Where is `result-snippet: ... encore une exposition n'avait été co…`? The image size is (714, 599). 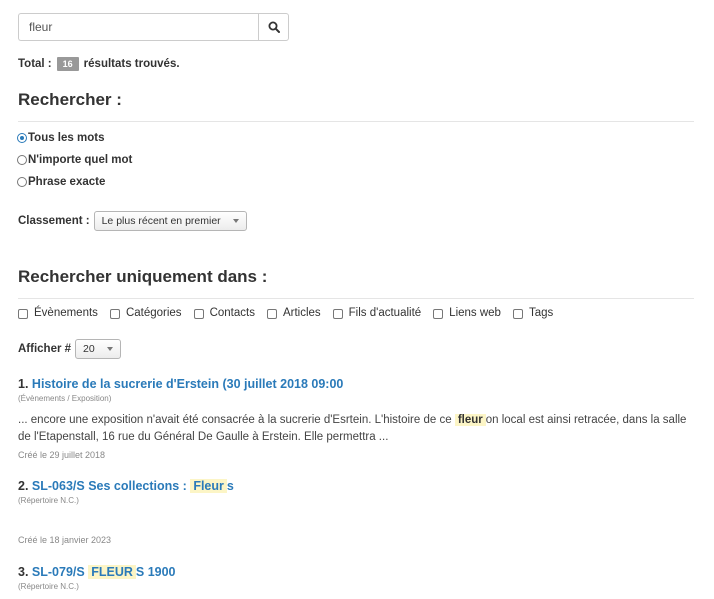
result-snippet: ... encore une exposition n'avait été co… is located at coordinates (358, 429).